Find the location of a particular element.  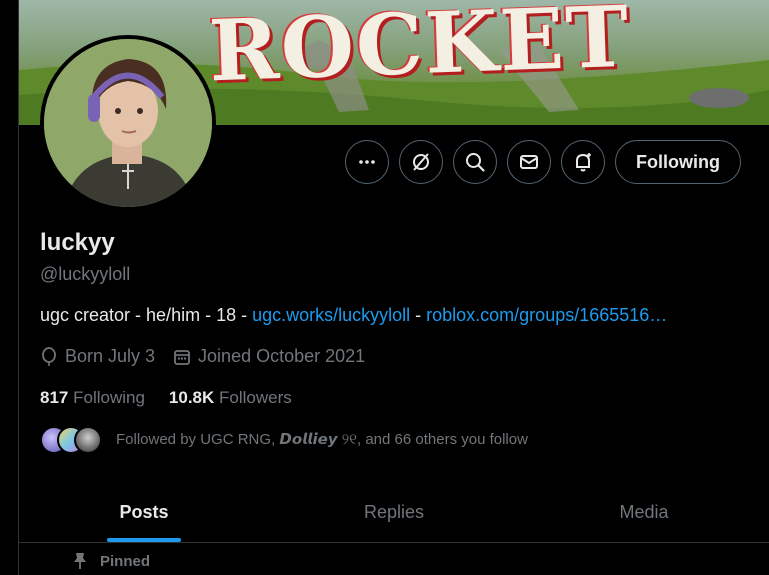

followers-you-know-avatars is located at coordinates (71, 439).